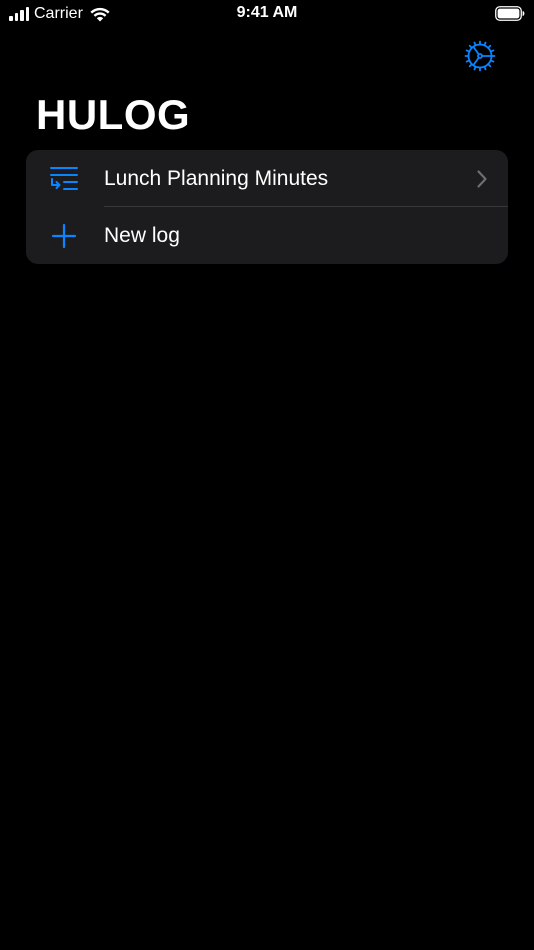  I want to click on battery-icon, so click(510, 13).